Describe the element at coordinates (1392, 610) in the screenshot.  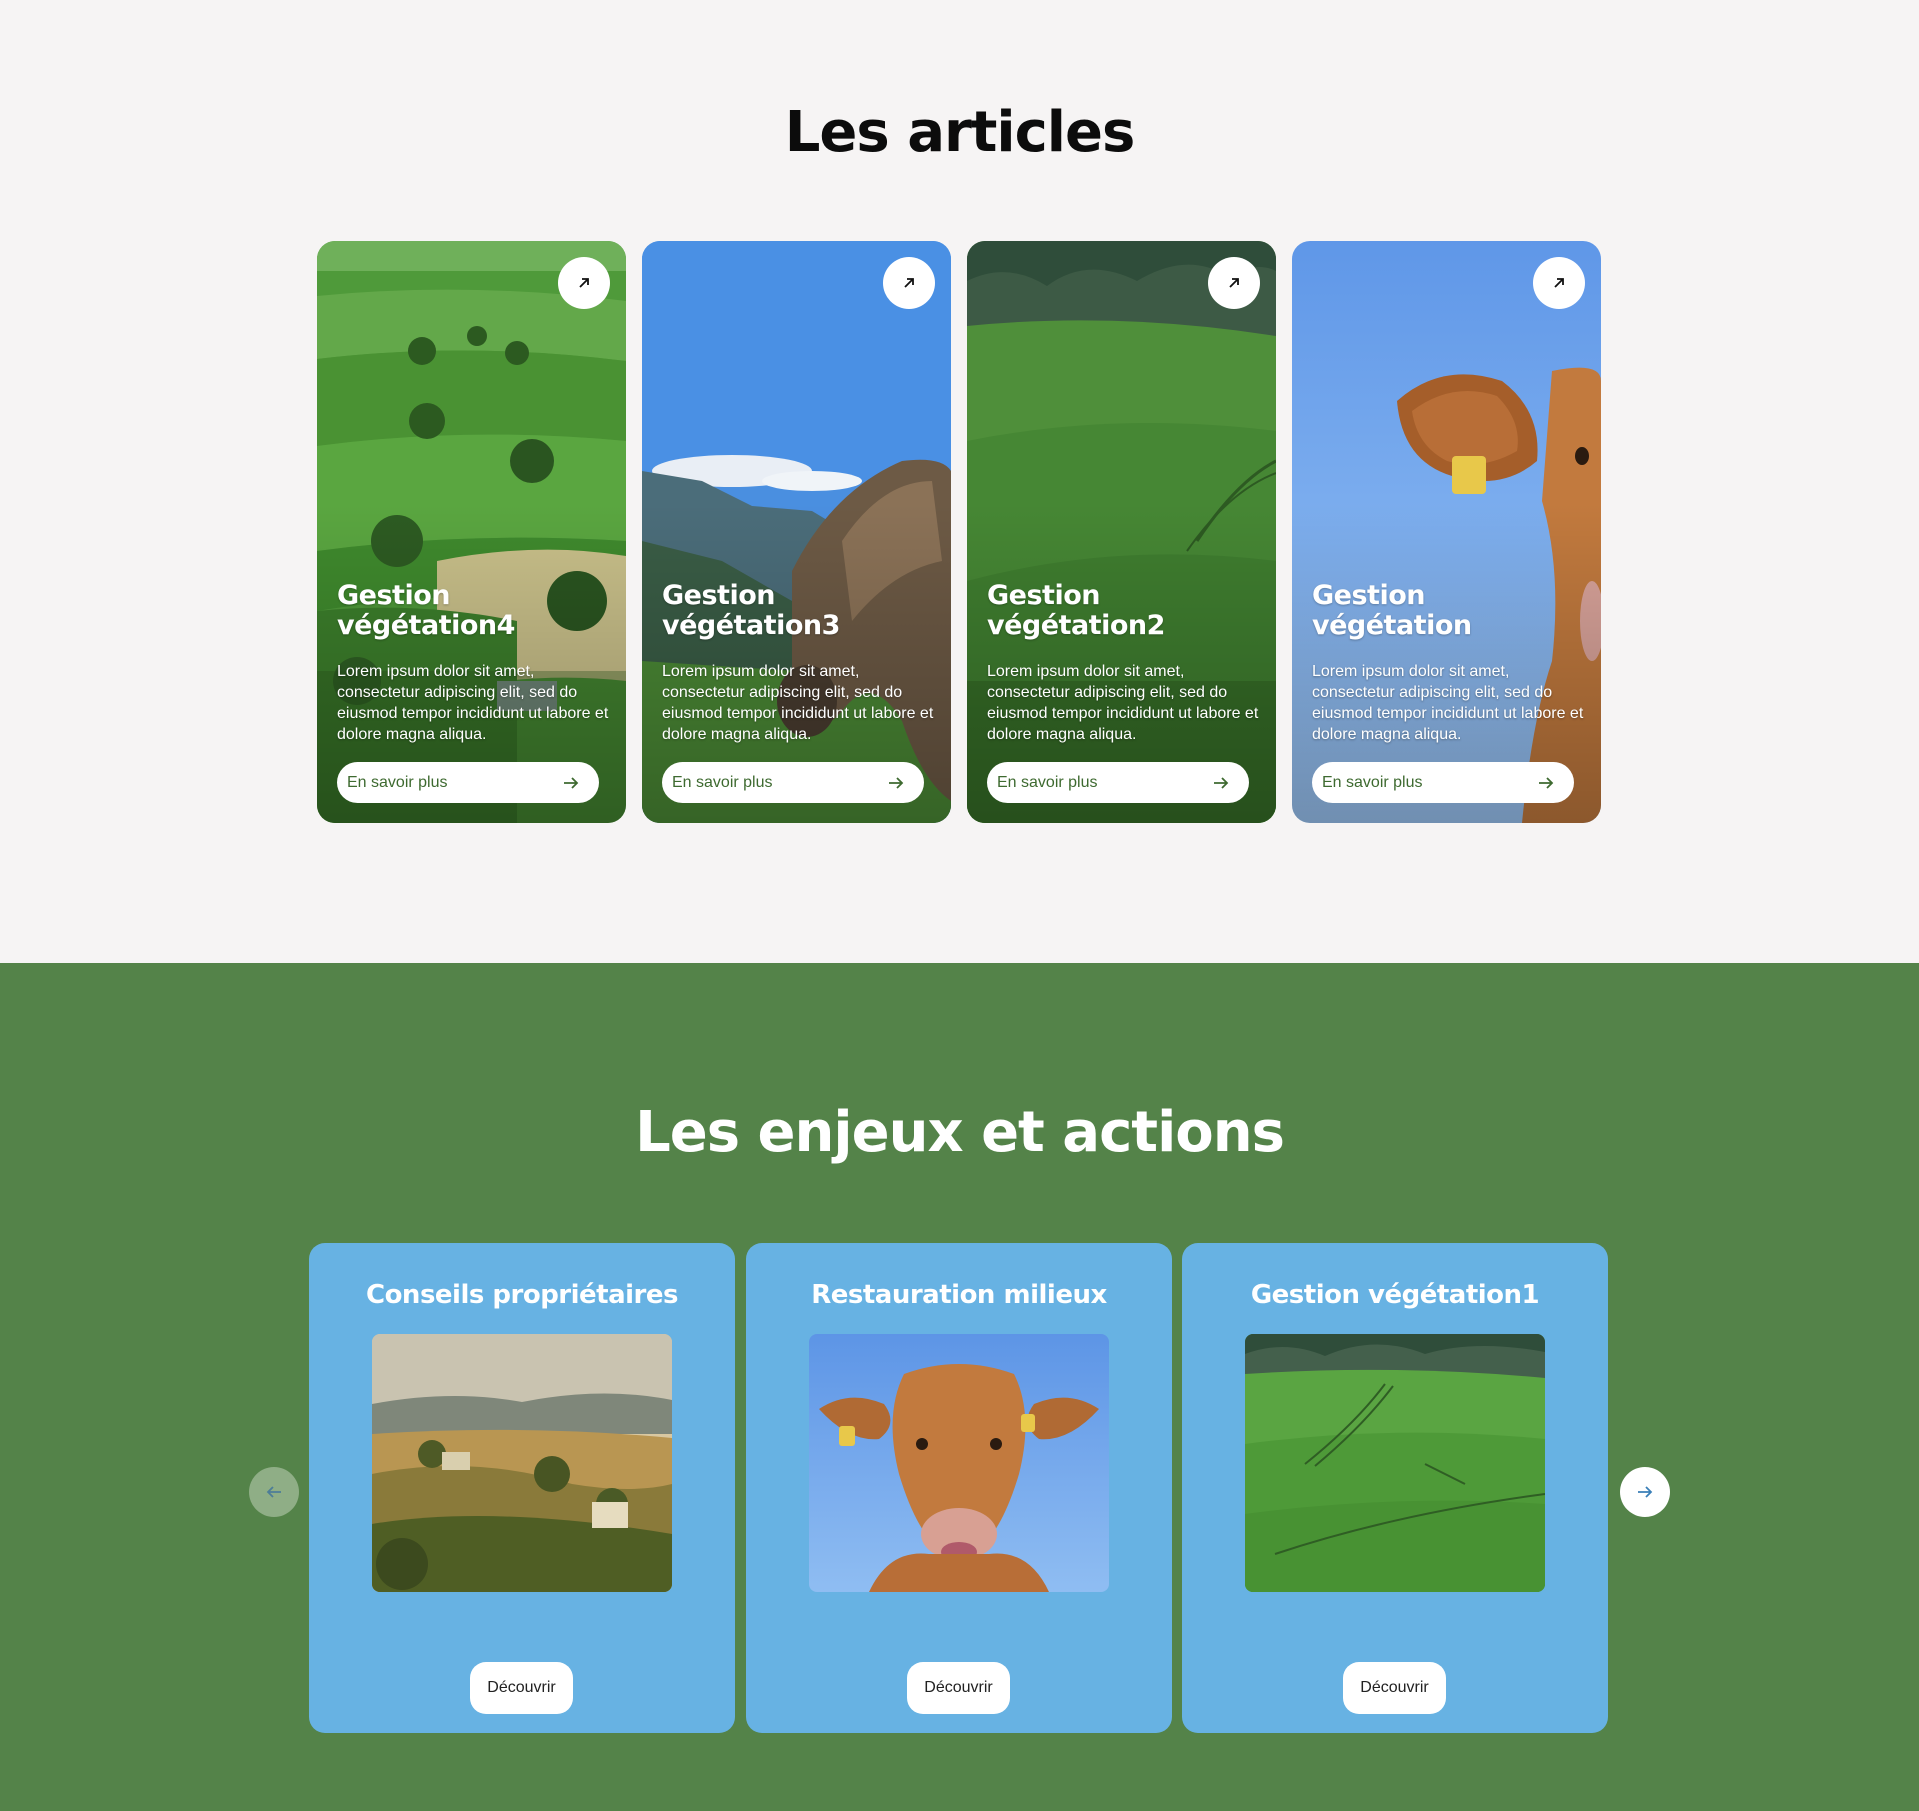
I see `article-title: Gestion végétation` at that location.